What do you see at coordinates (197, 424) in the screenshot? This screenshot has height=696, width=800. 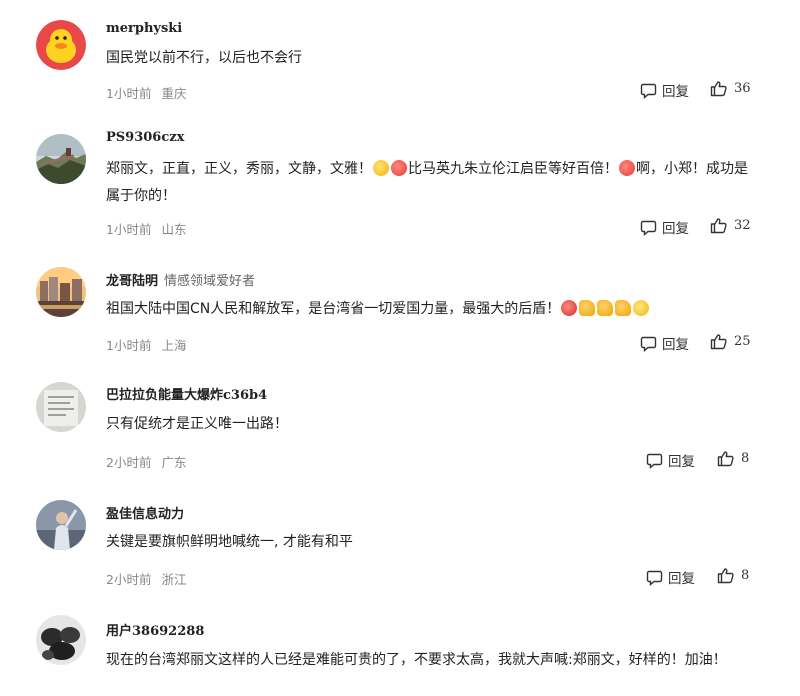 I see `comment-text: 只有促统才是正义唯一出路！` at bounding box center [197, 424].